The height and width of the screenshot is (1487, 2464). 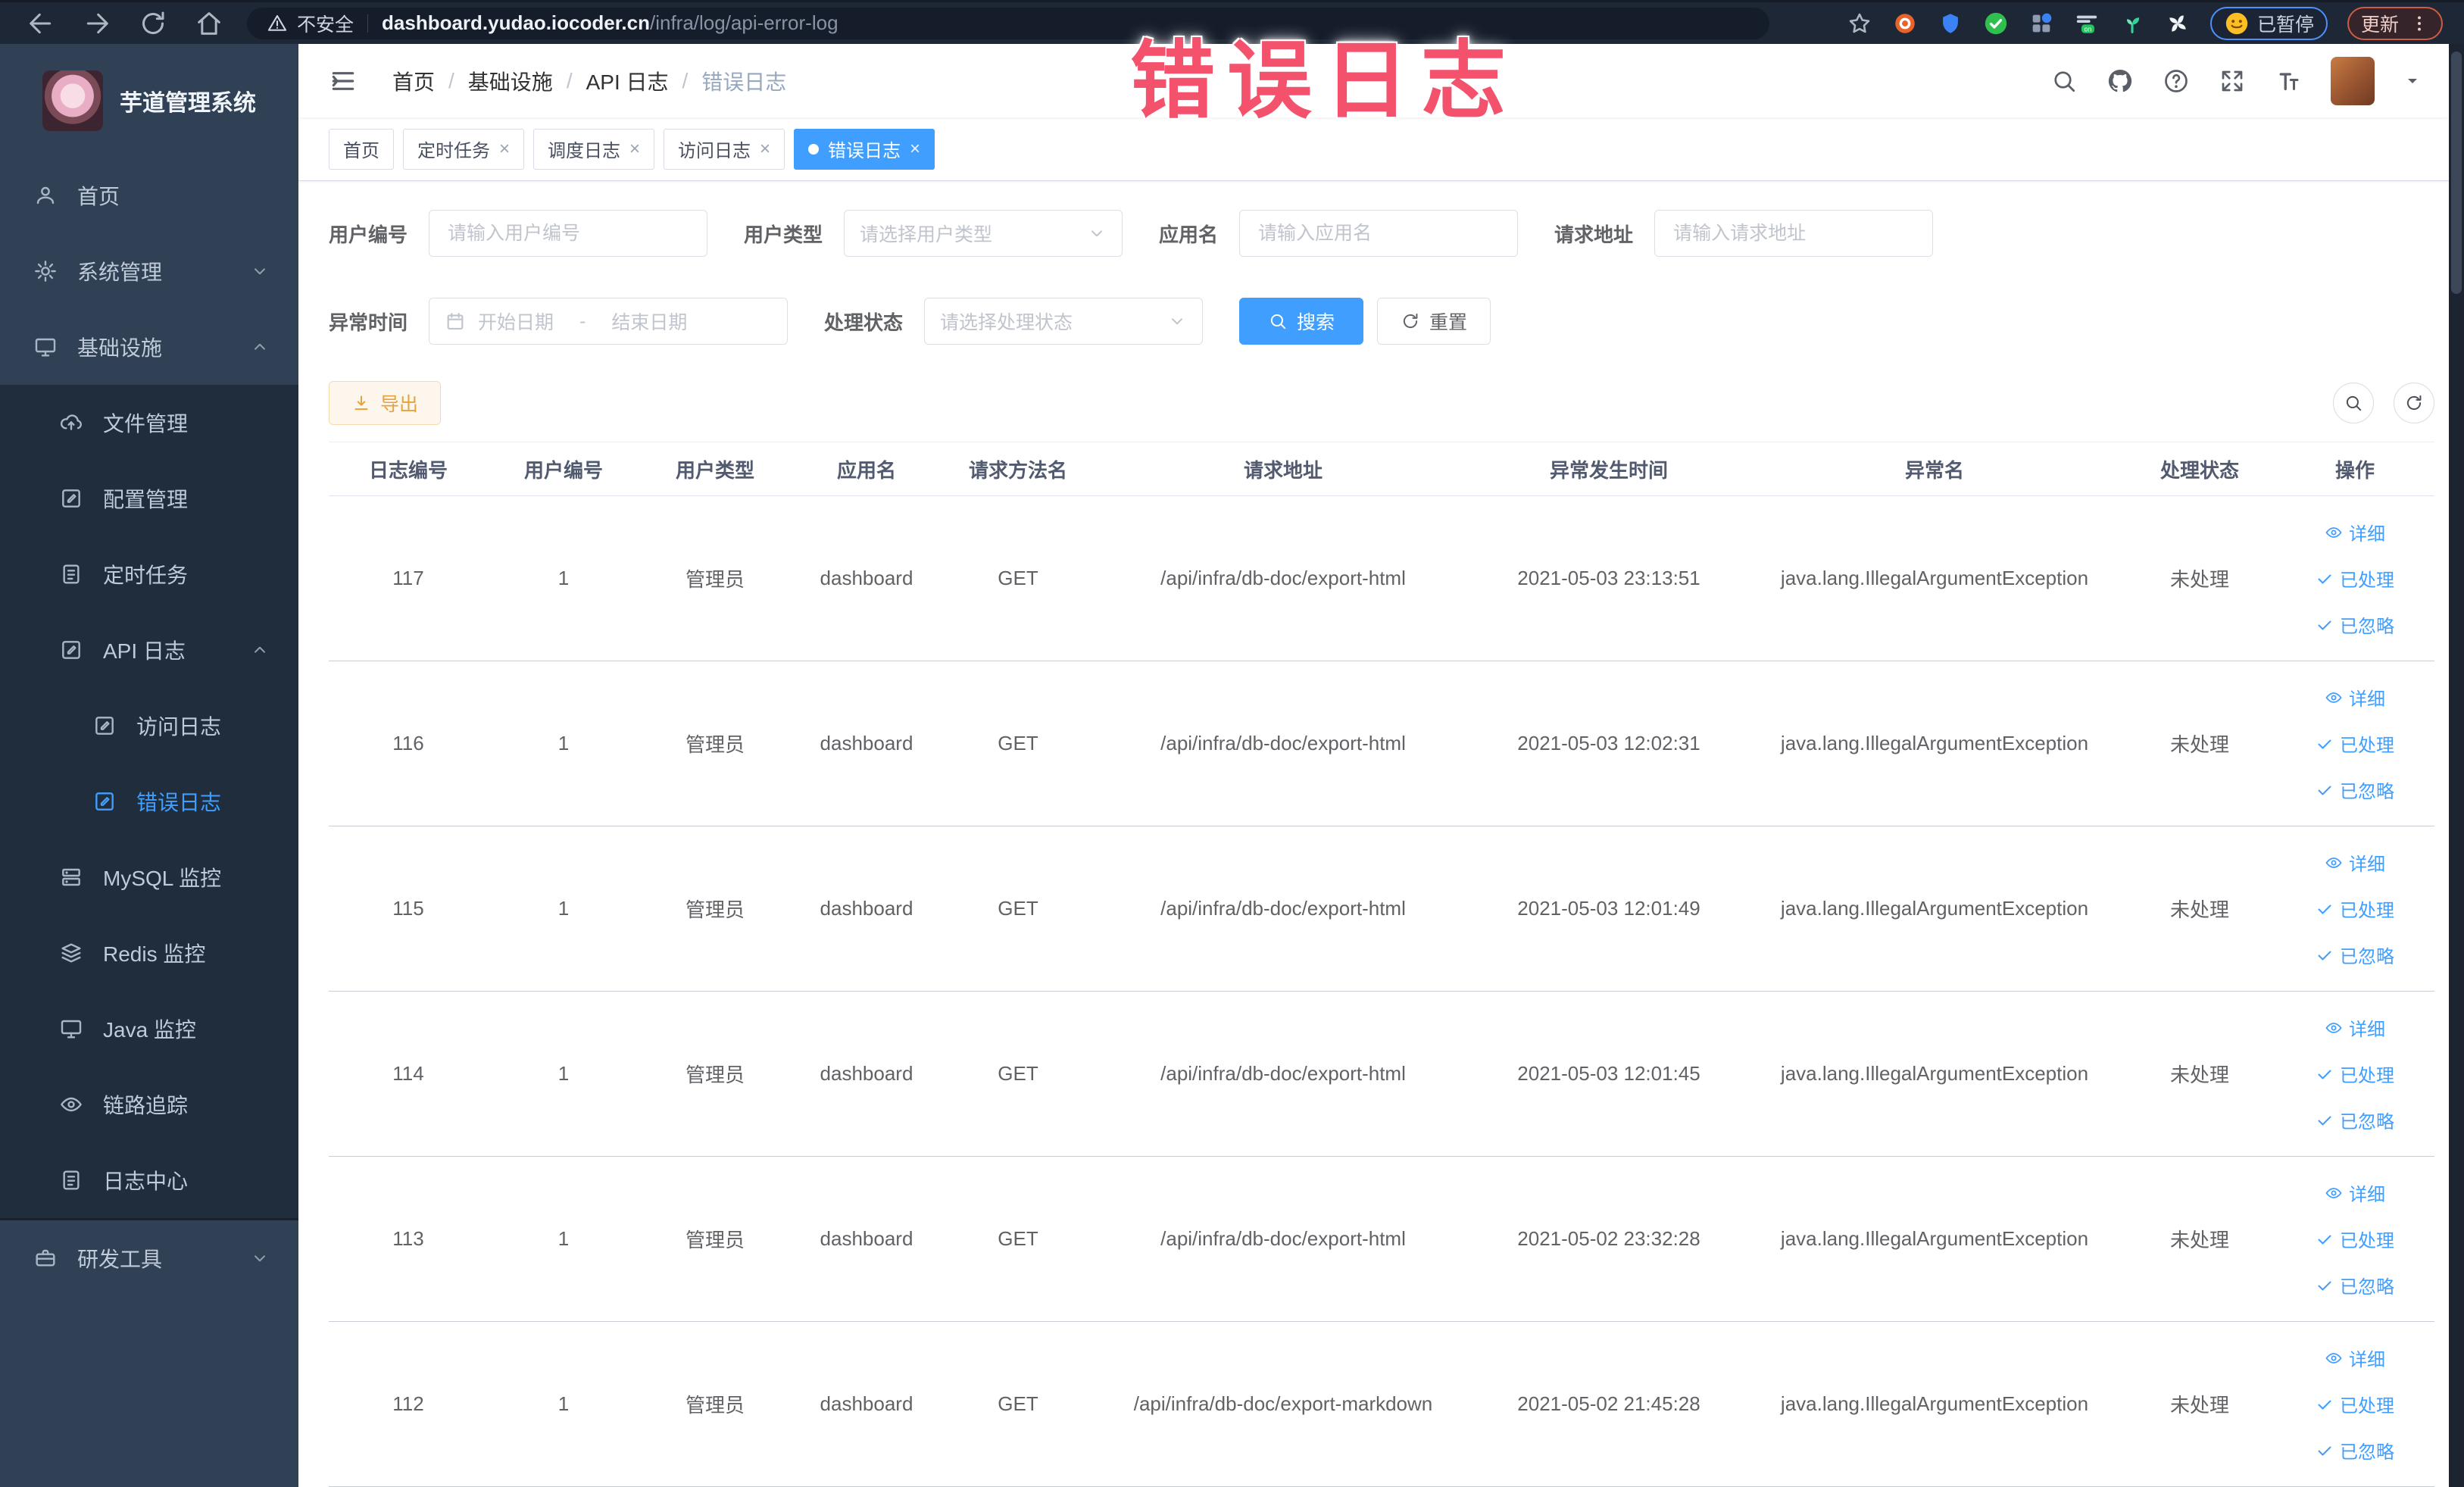 I want to click on sidebar-item-label: 系统管理, so click(x=120, y=272).